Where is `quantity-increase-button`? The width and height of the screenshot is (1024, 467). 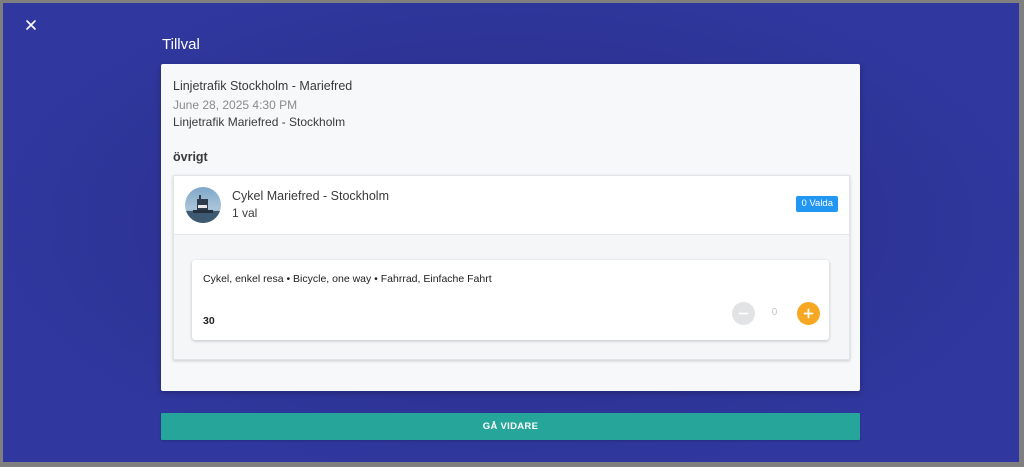 quantity-increase-button is located at coordinates (808, 313).